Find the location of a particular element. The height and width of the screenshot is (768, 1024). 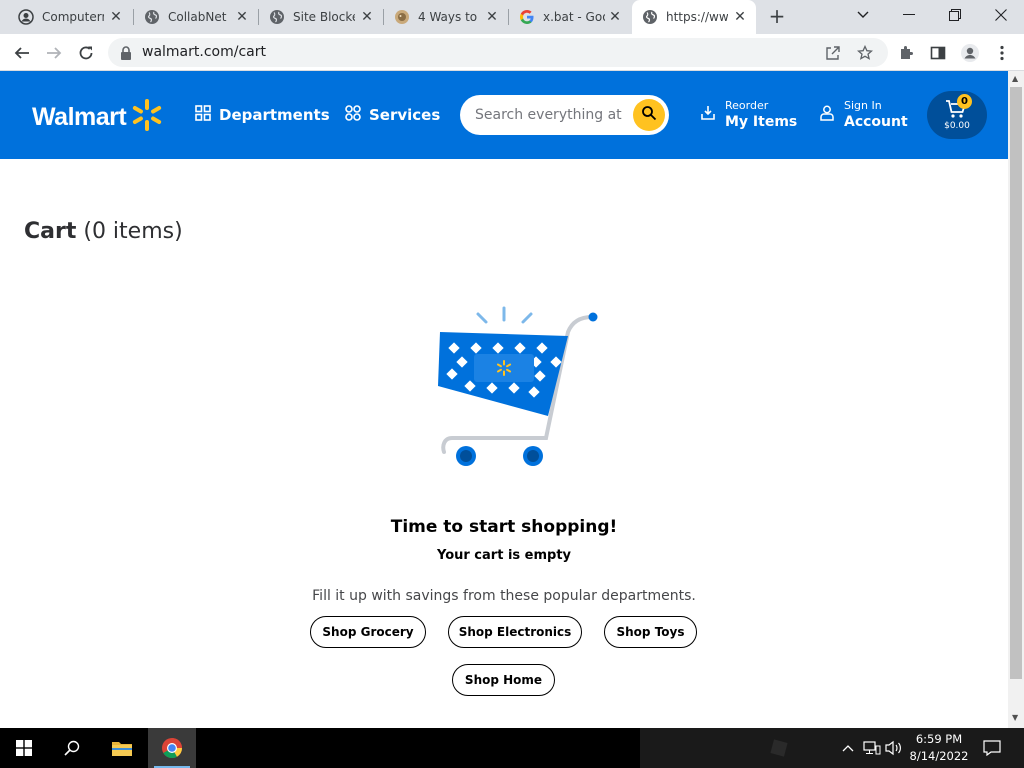

sign-in-label: Sign In is located at coordinates (863, 105).